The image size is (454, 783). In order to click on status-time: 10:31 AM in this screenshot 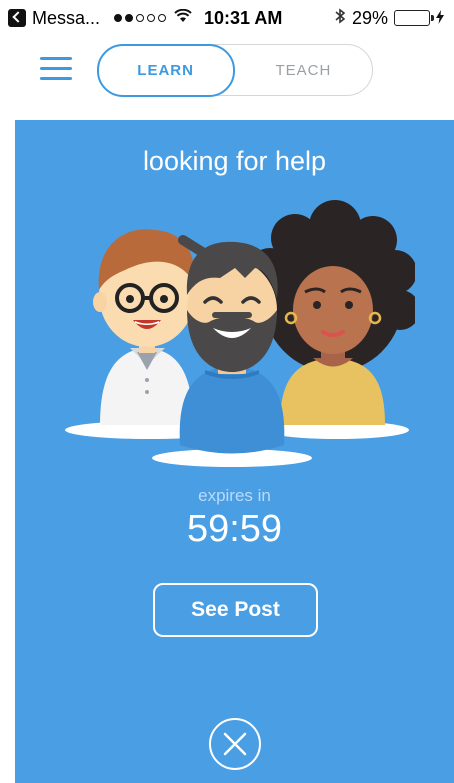, I will do `click(243, 17)`.